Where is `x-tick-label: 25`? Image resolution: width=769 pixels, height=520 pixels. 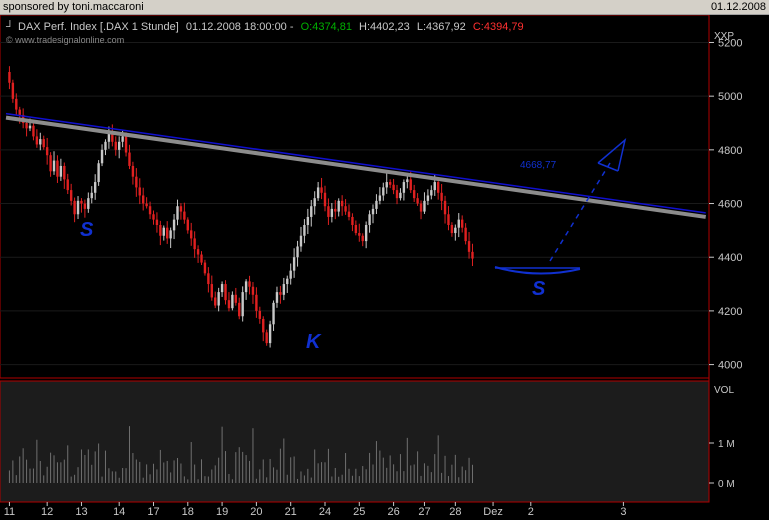 x-tick-label: 25 is located at coordinates (359, 512).